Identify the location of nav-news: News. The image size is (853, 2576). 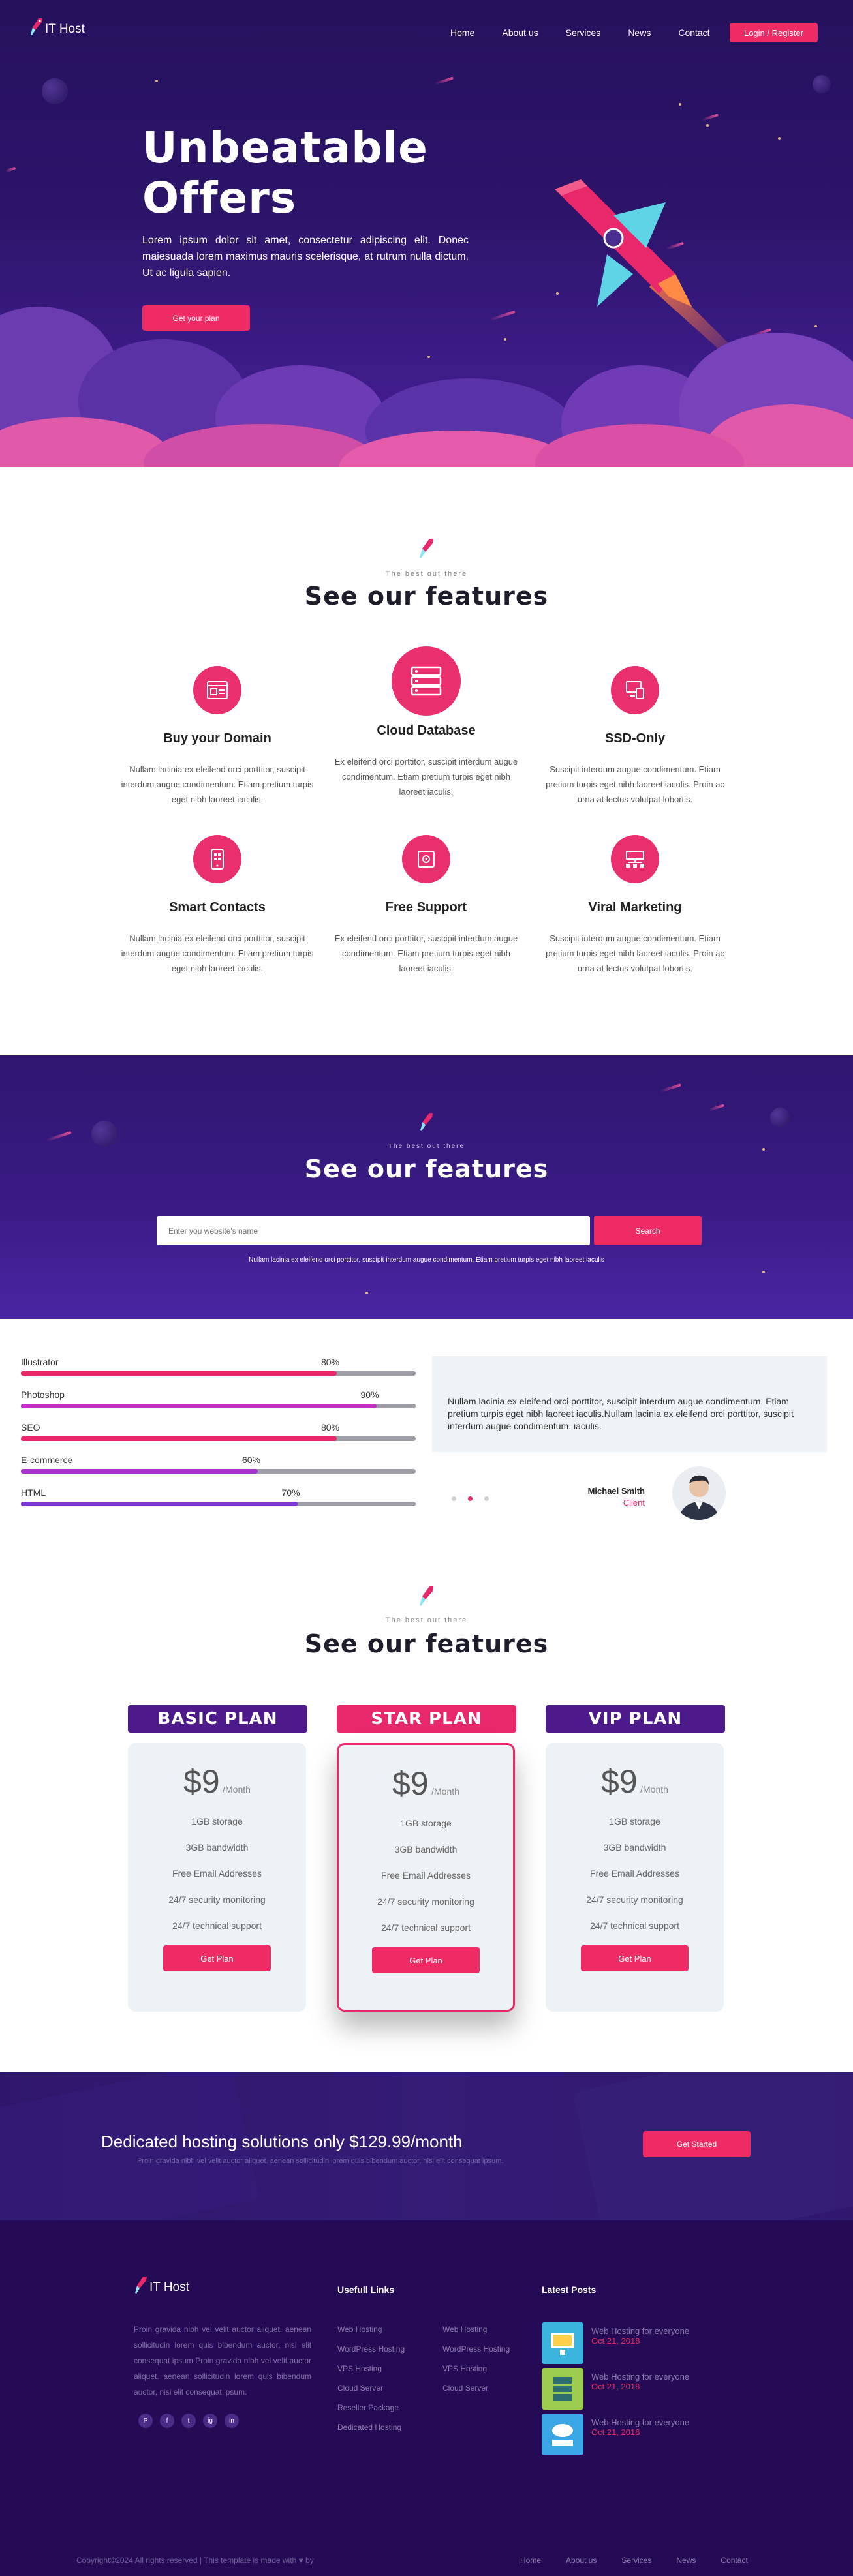
(639, 32).